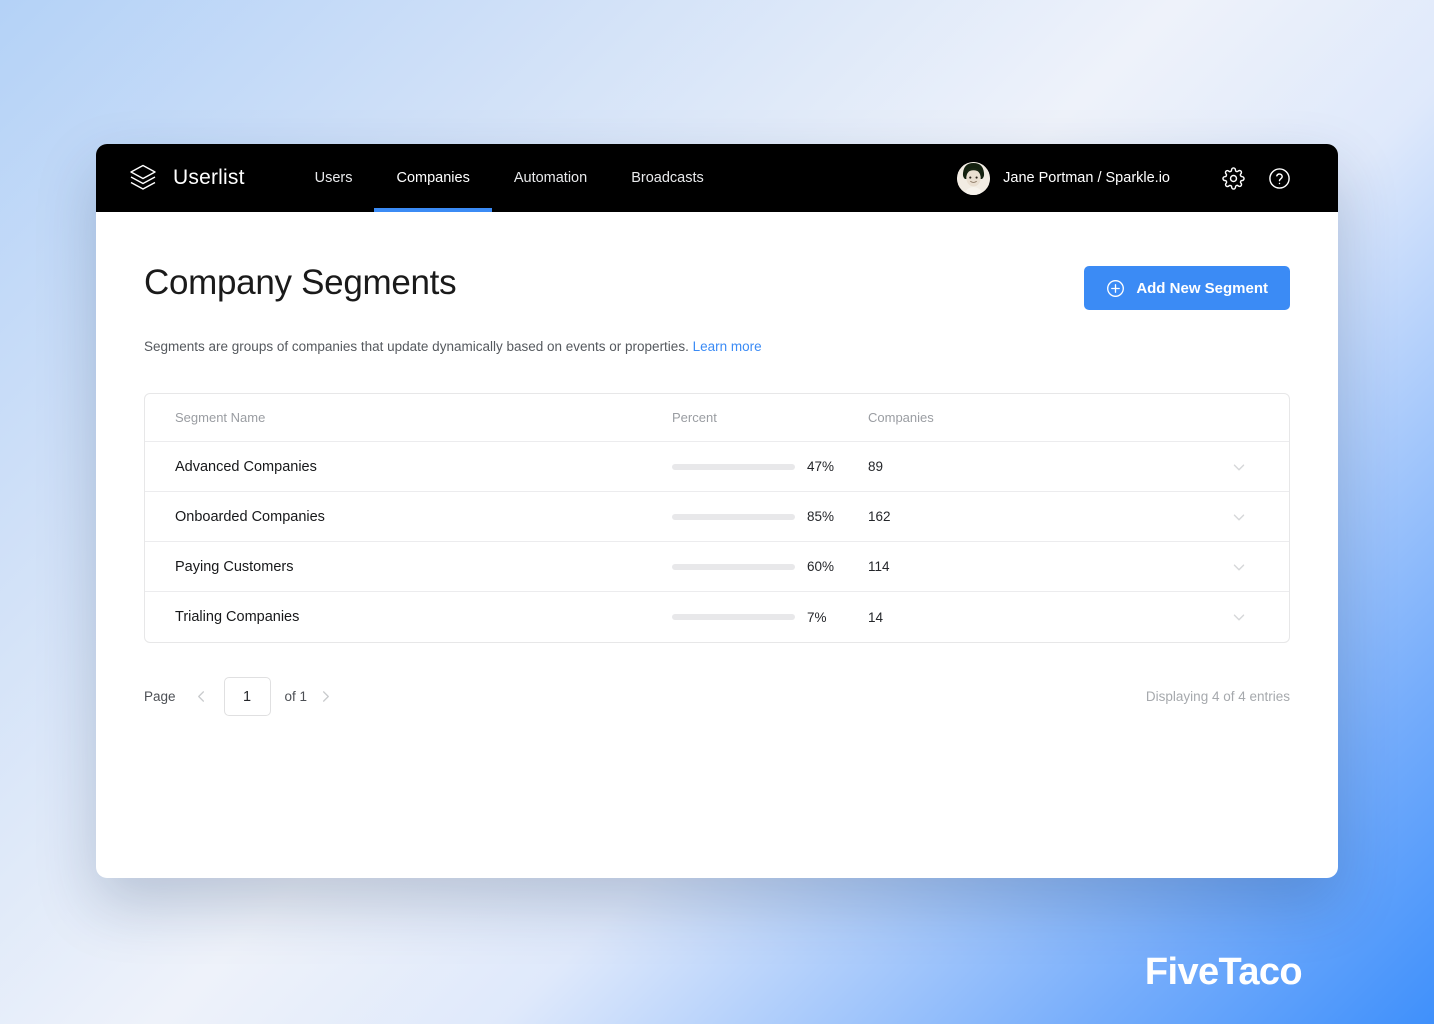  I want to click on add-new-segment-button: Add New Segment, so click(1187, 288).